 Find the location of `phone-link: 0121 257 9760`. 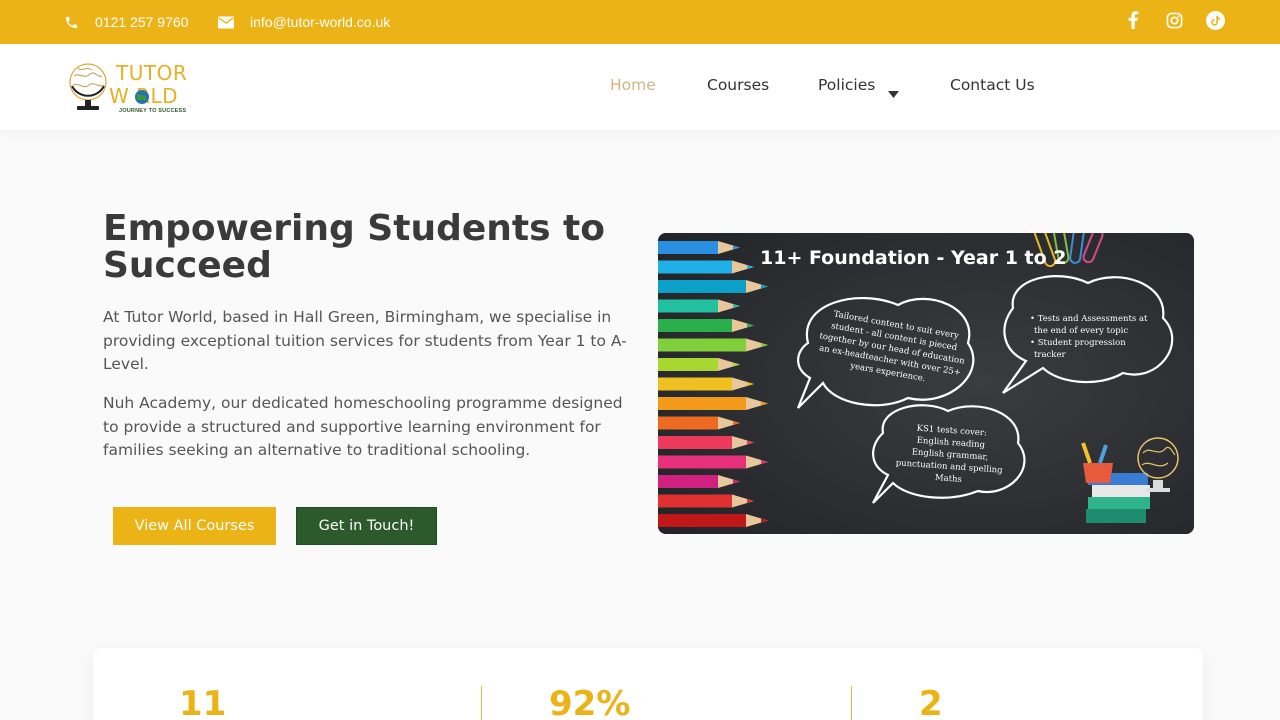

phone-link: 0121 257 9760 is located at coordinates (126, 22).